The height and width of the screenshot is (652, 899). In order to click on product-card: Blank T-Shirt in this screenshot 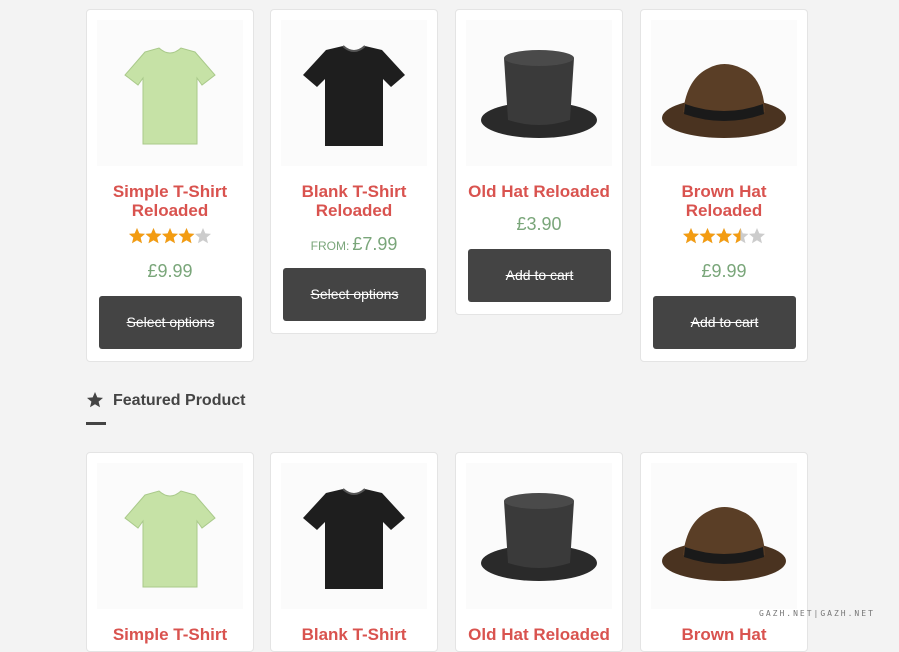, I will do `click(354, 552)`.